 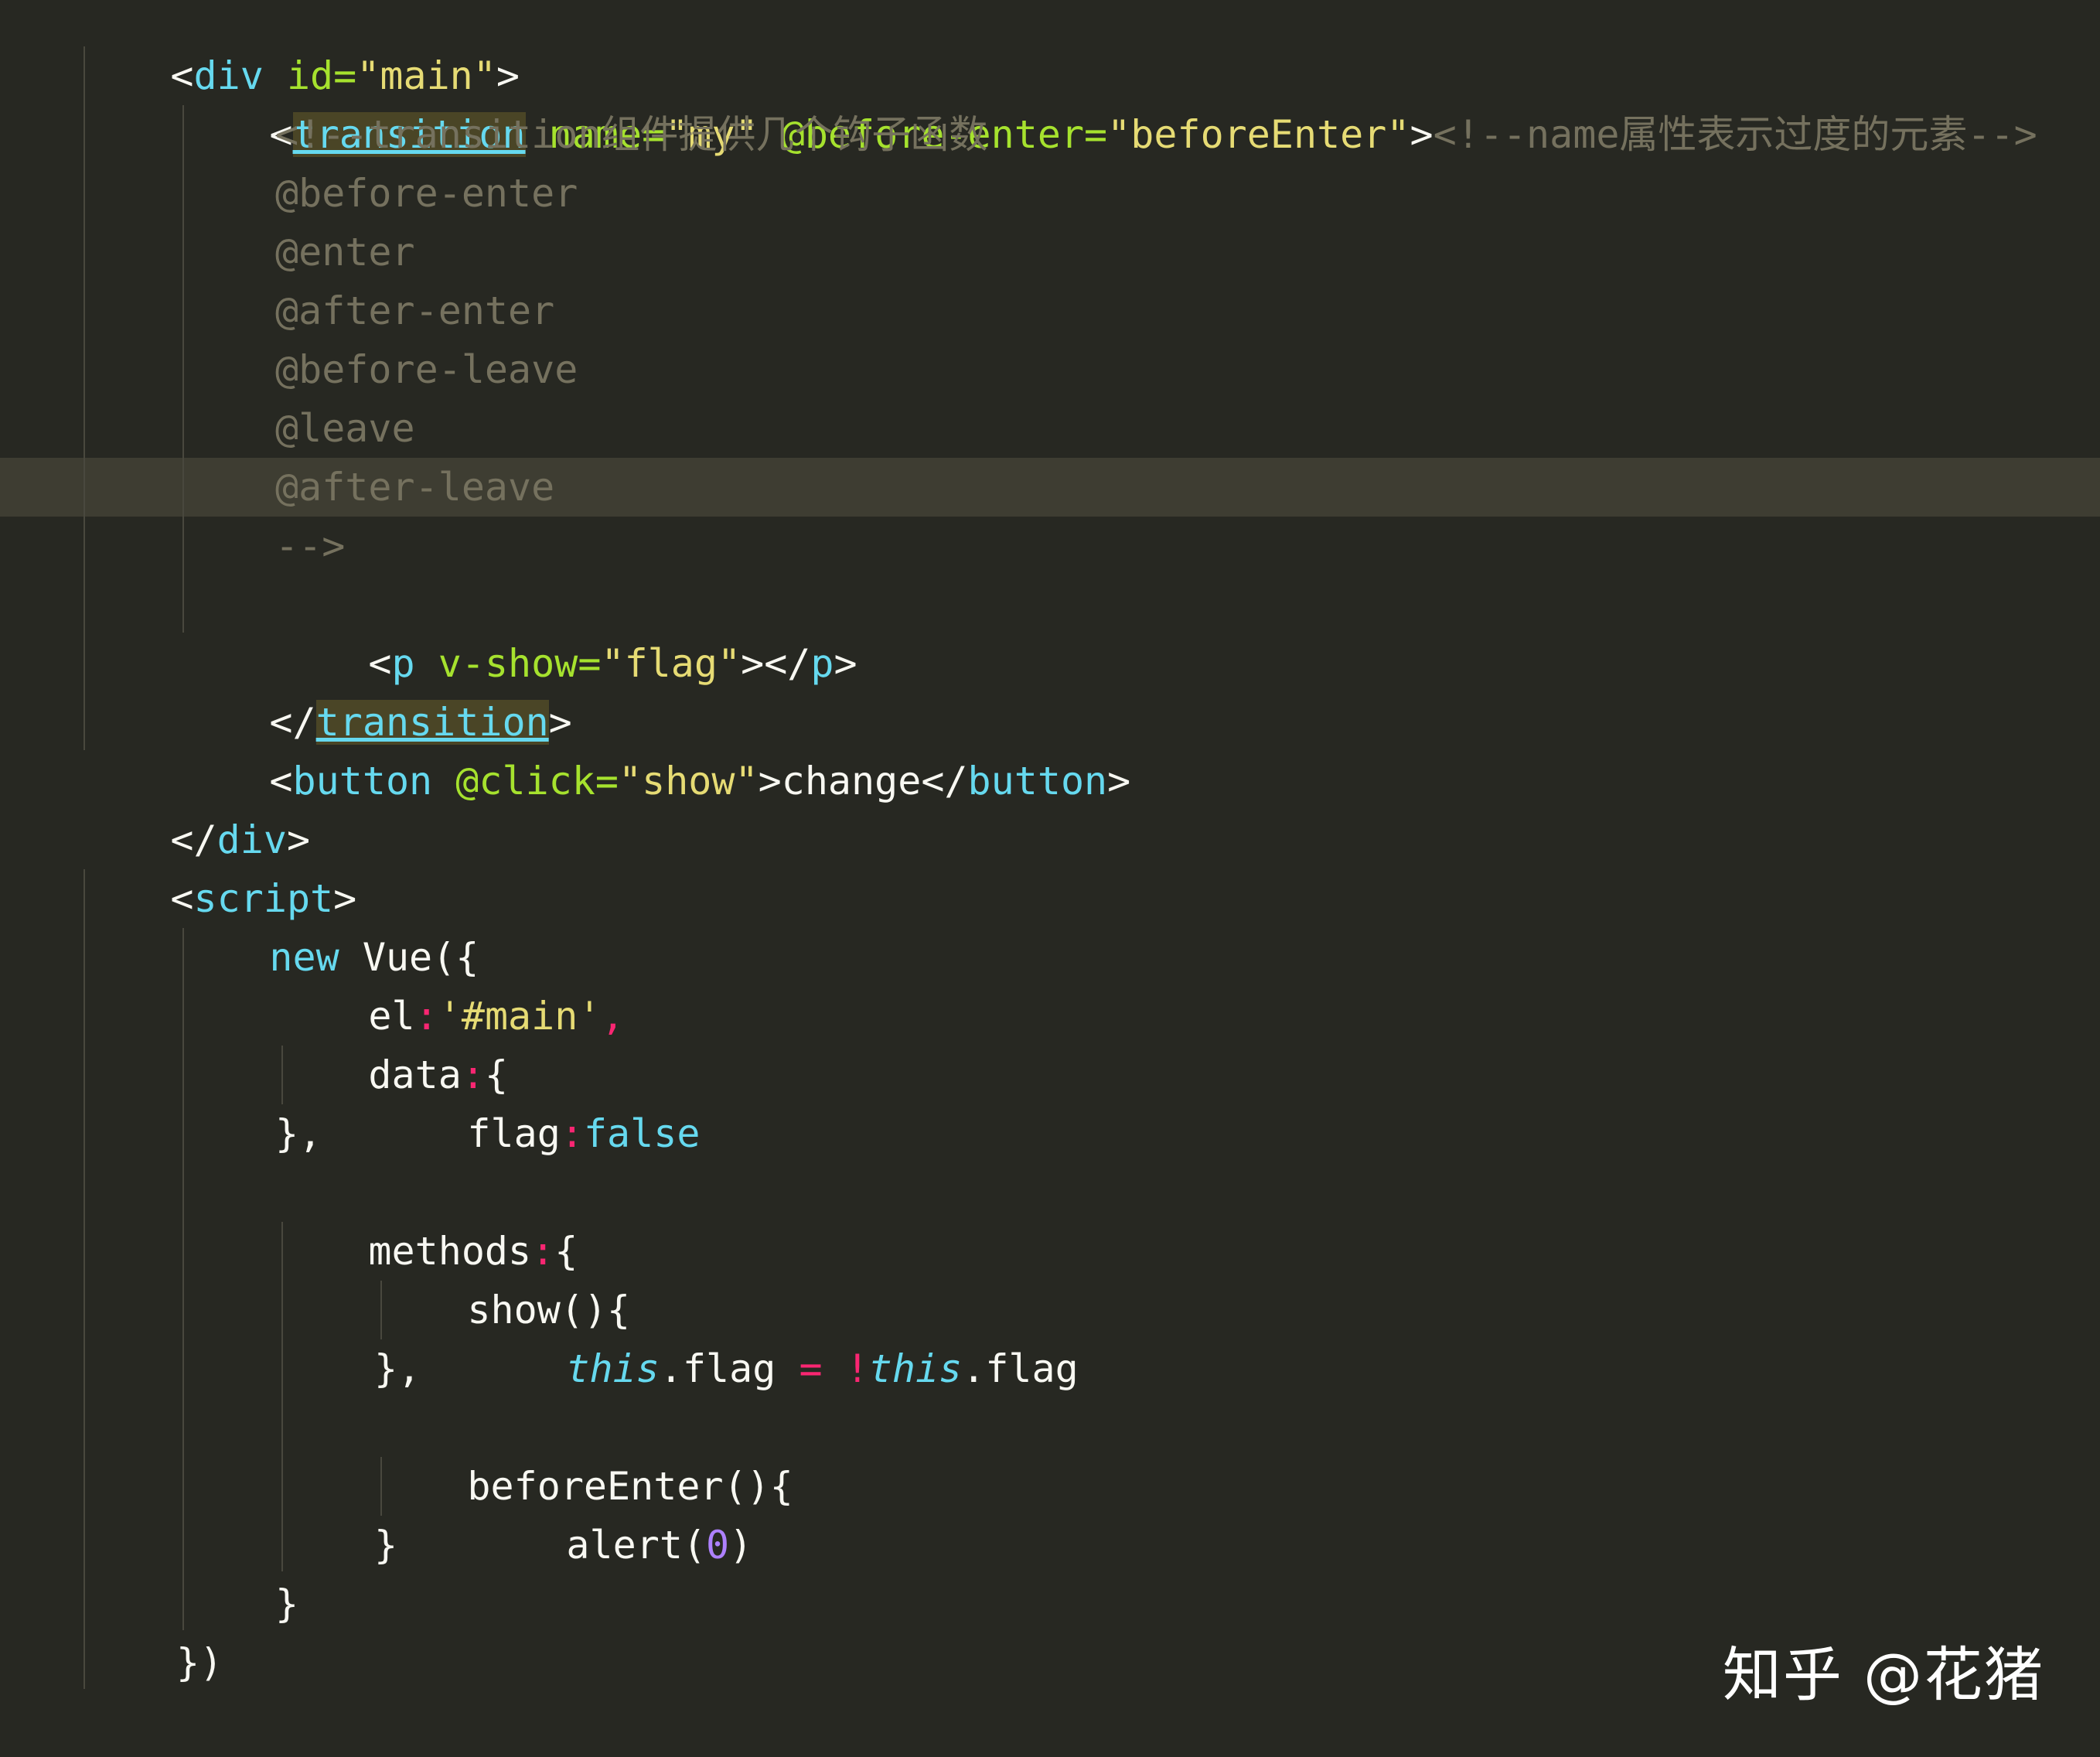 I want to click on code-comment: @leave, so click(x=345, y=428).